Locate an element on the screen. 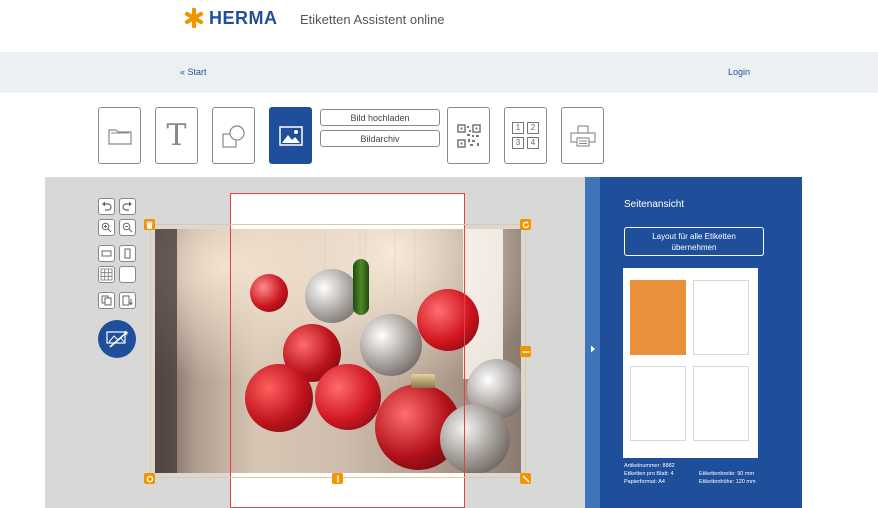 This screenshot has width=878, height=508. trash-icon is located at coordinates (149, 224).